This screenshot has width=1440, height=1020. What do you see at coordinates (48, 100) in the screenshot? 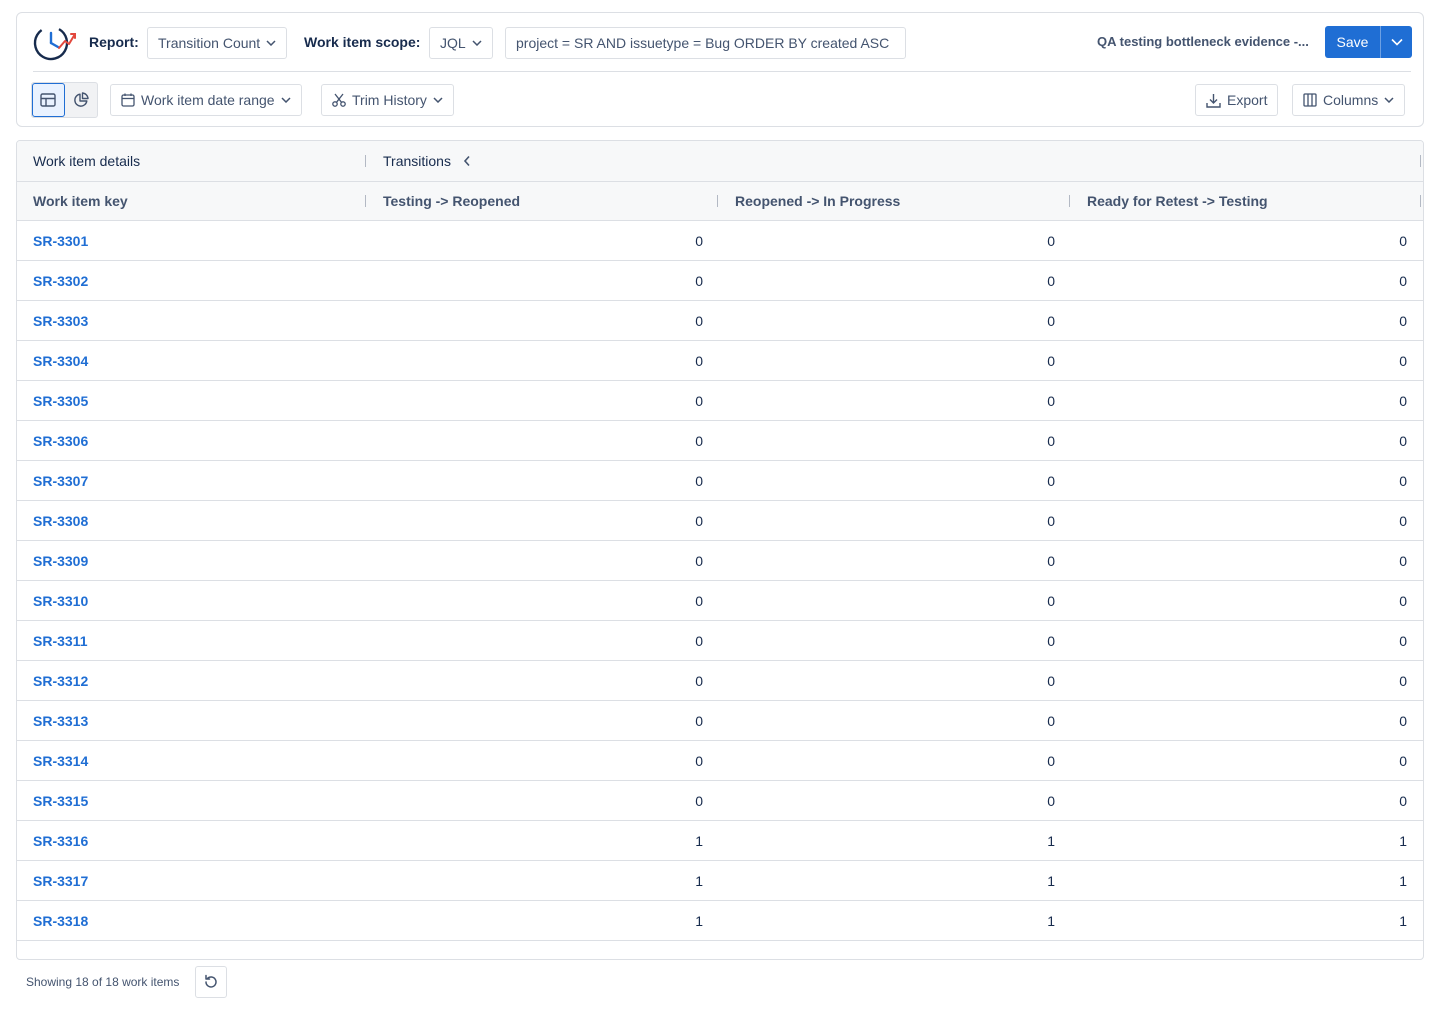
I see `table-view-button` at bounding box center [48, 100].